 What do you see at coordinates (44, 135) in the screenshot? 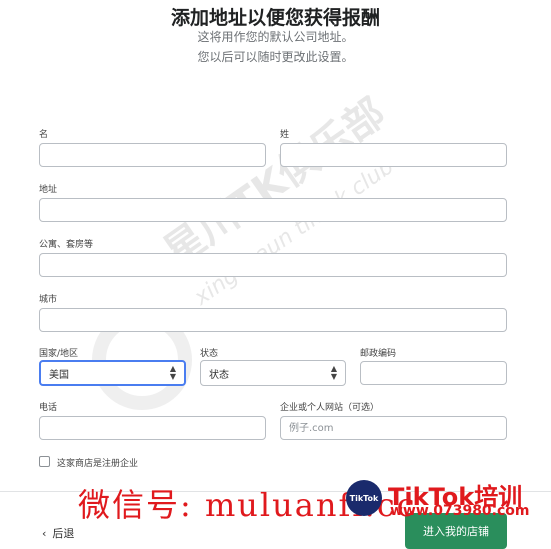
I see `first-name-label: 名` at bounding box center [44, 135].